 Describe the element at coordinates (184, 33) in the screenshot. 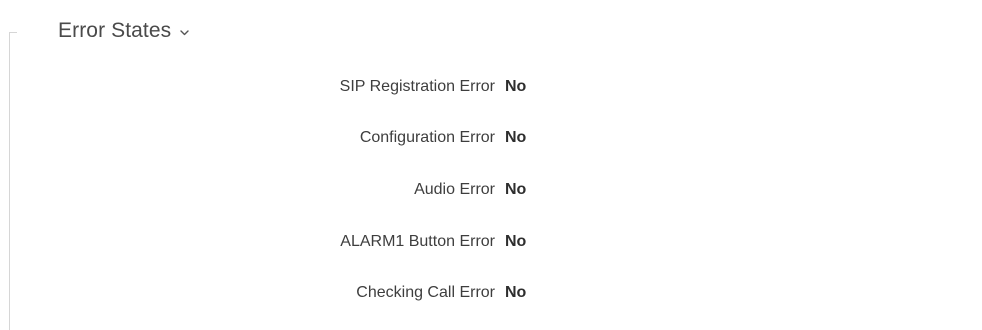

I see `chevron-down-icon` at that location.